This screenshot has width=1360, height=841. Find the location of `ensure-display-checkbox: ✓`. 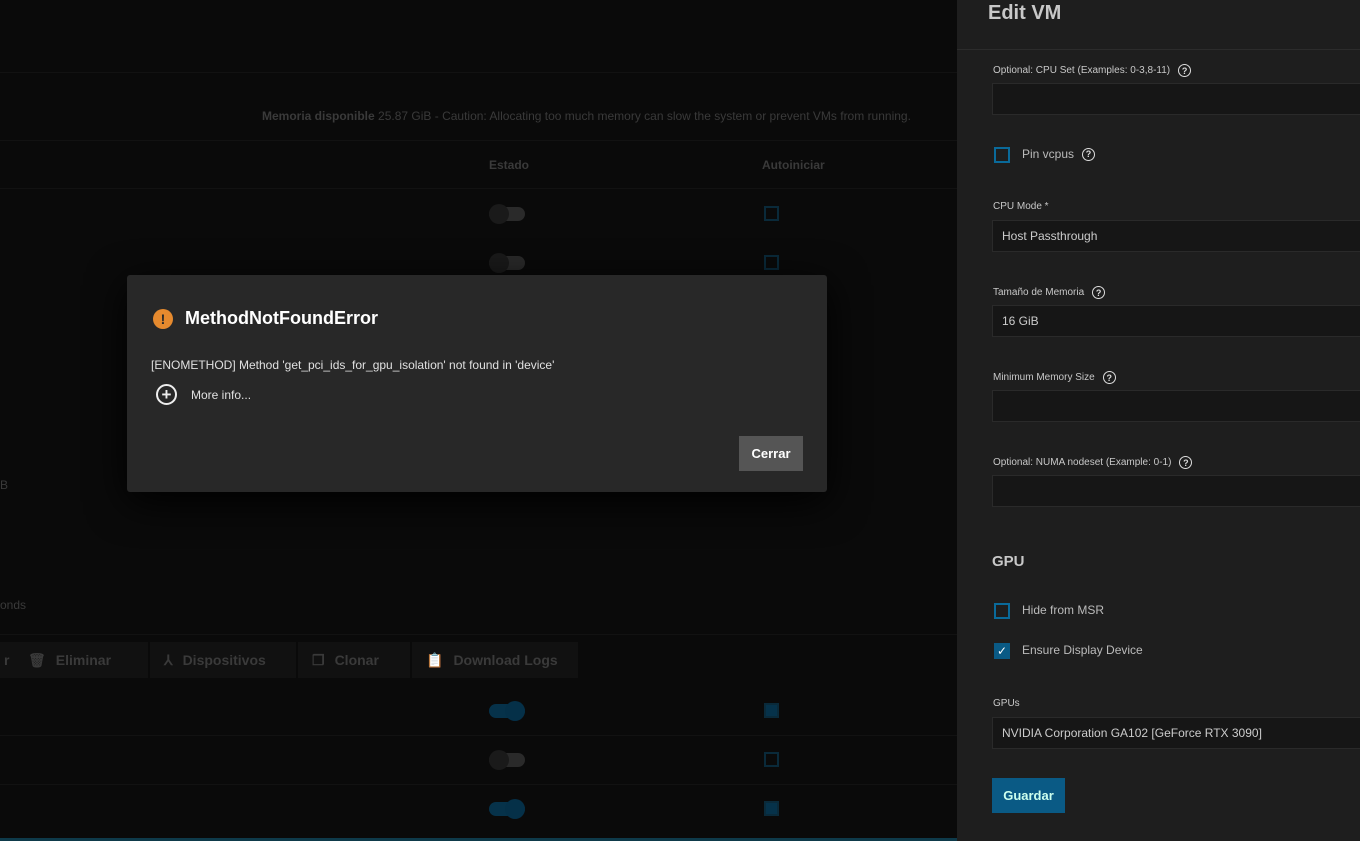

ensure-display-checkbox: ✓ is located at coordinates (1002, 651).